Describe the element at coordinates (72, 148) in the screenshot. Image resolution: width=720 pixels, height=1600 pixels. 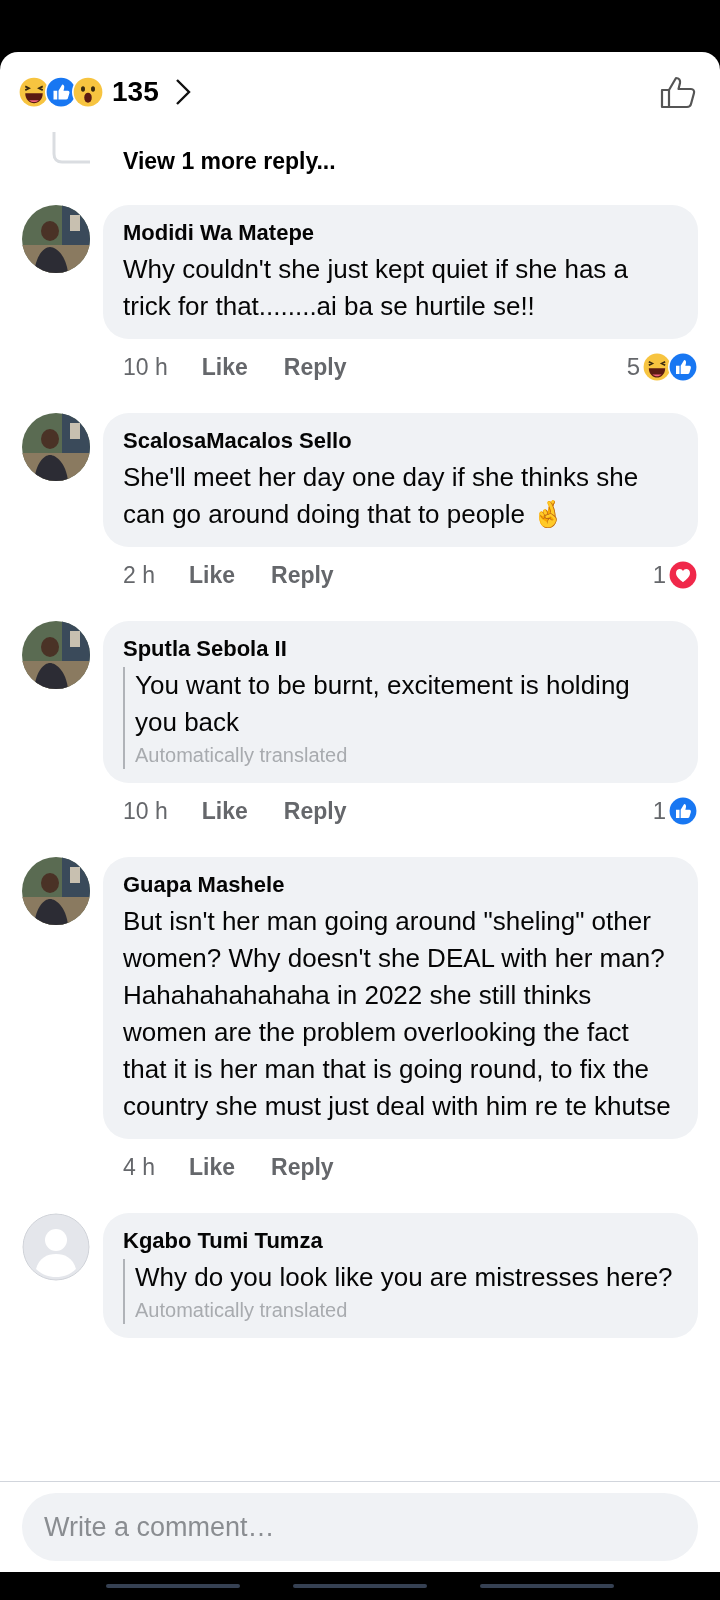
I see `thread-line` at that location.